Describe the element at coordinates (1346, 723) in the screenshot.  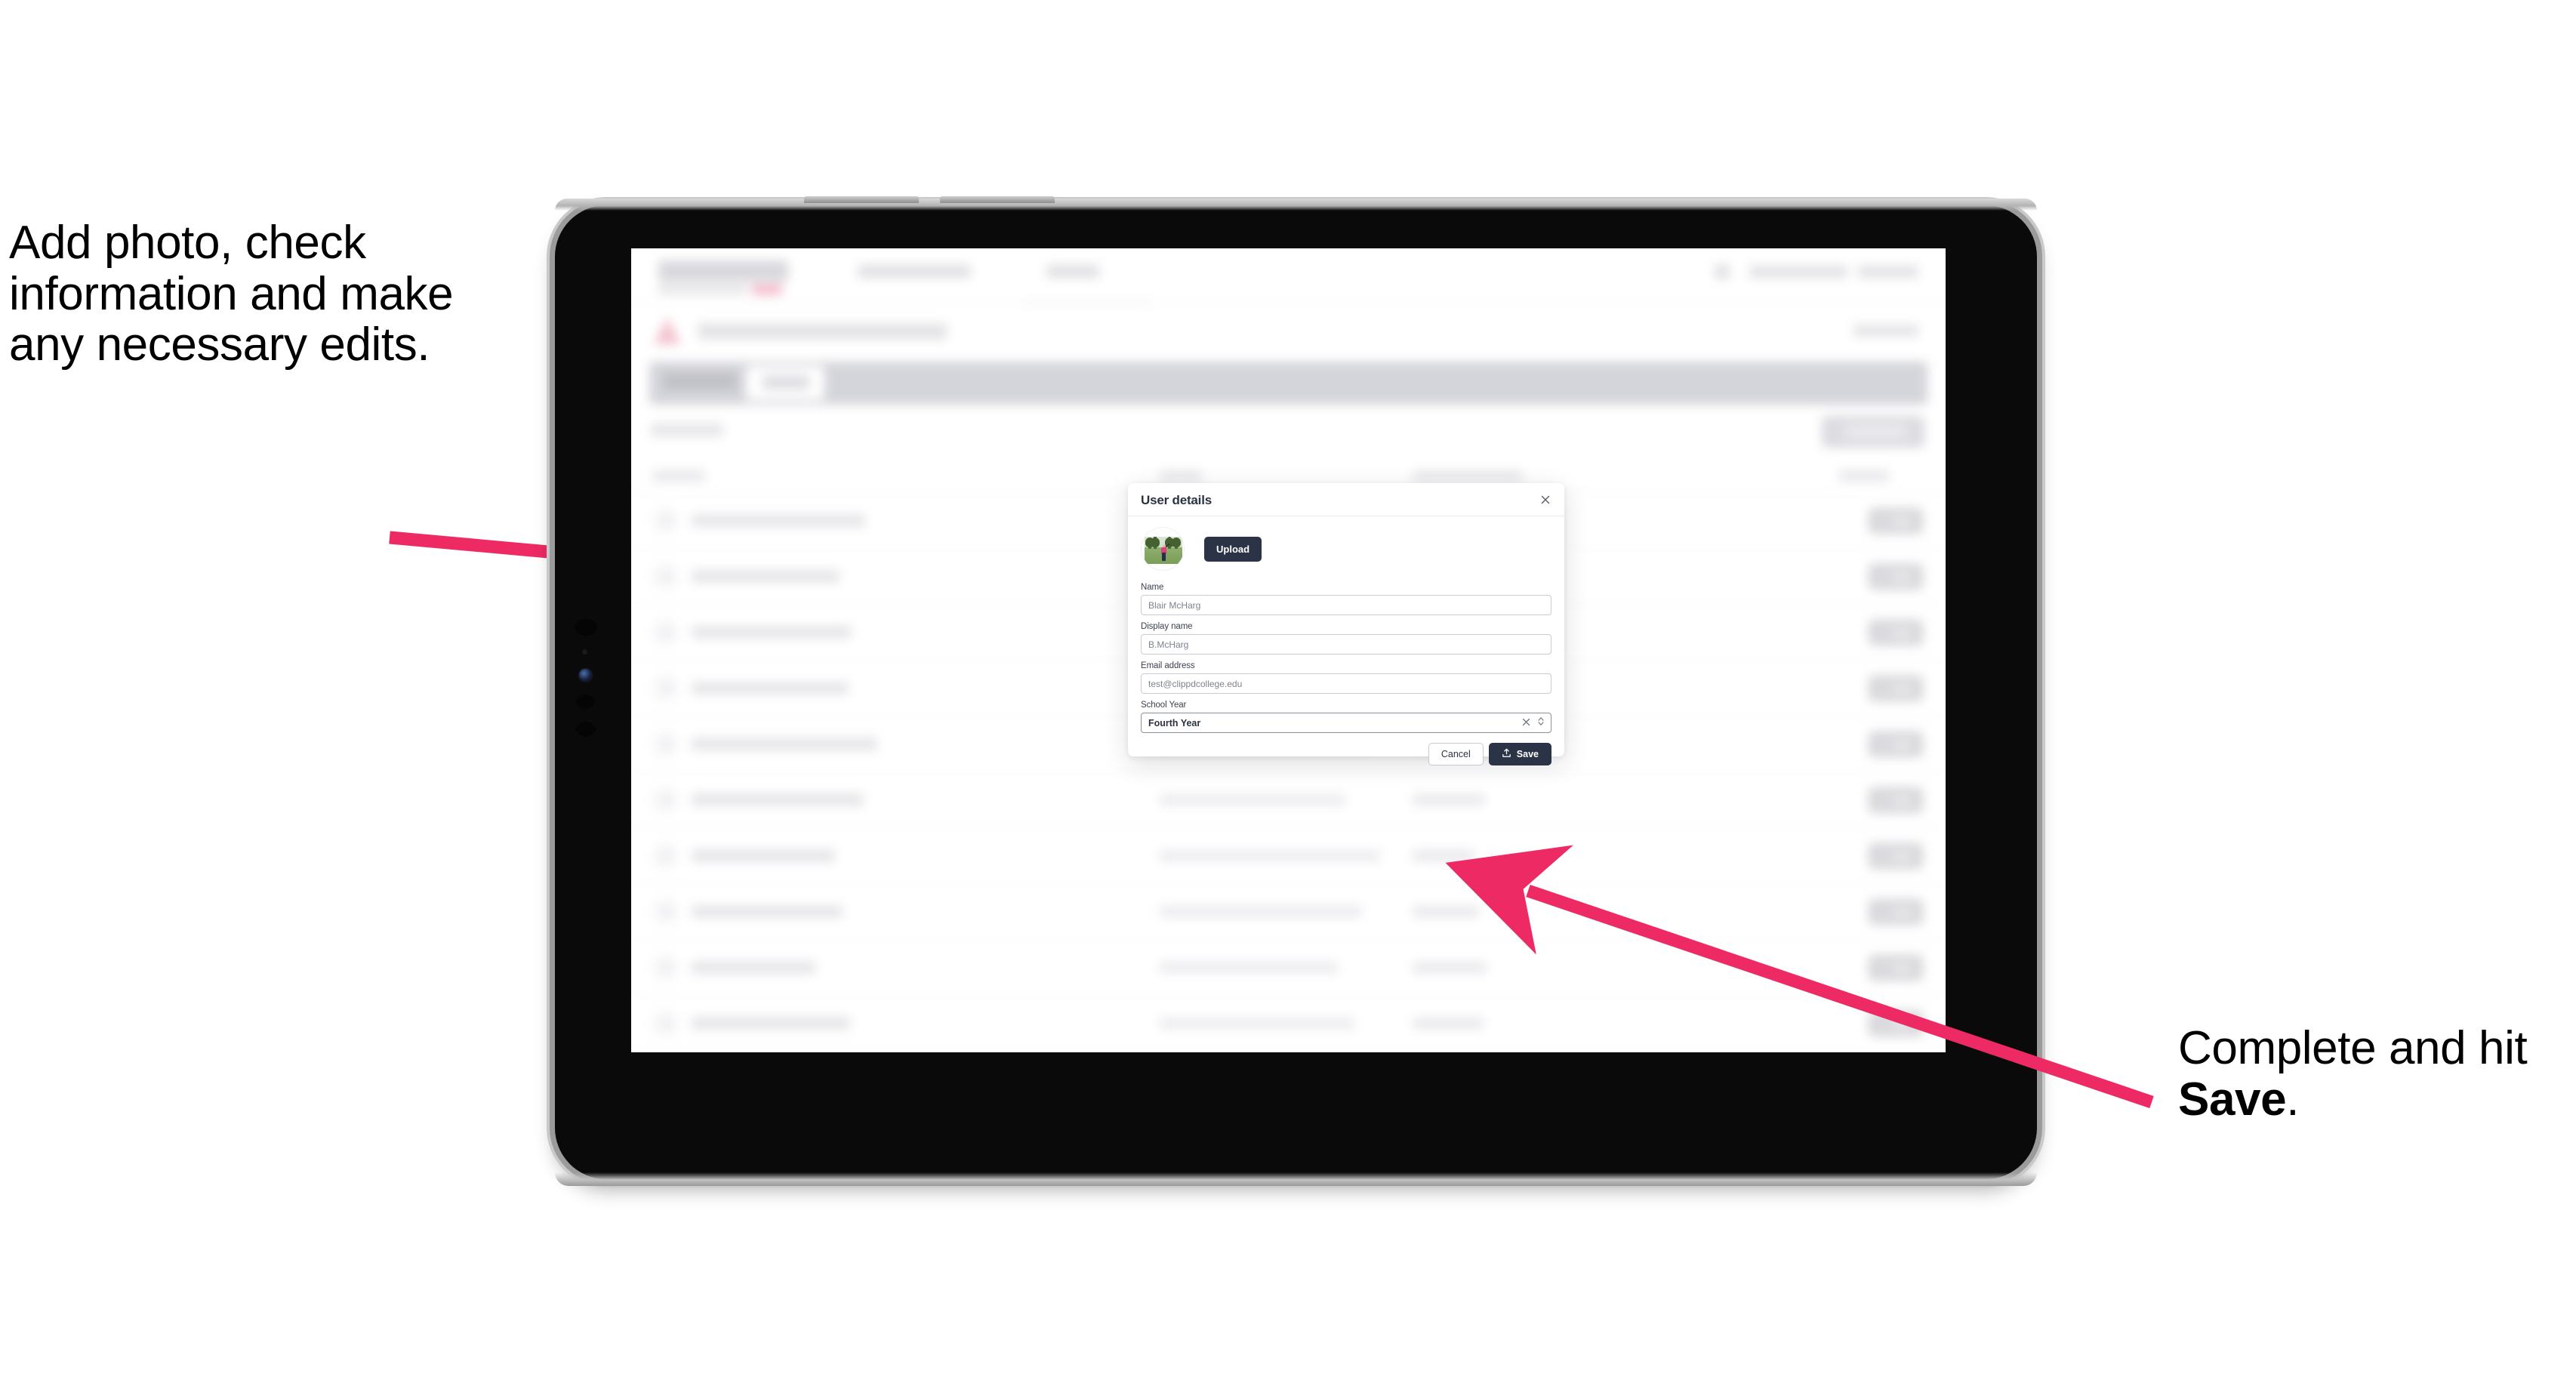
I see `school-year-select: Fourth Year` at that location.